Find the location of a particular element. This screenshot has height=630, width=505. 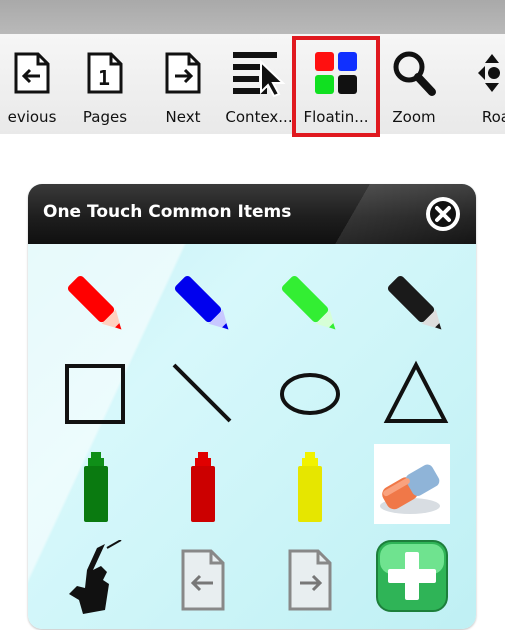

toolbar-next-button: Next is located at coordinates (183, 84).